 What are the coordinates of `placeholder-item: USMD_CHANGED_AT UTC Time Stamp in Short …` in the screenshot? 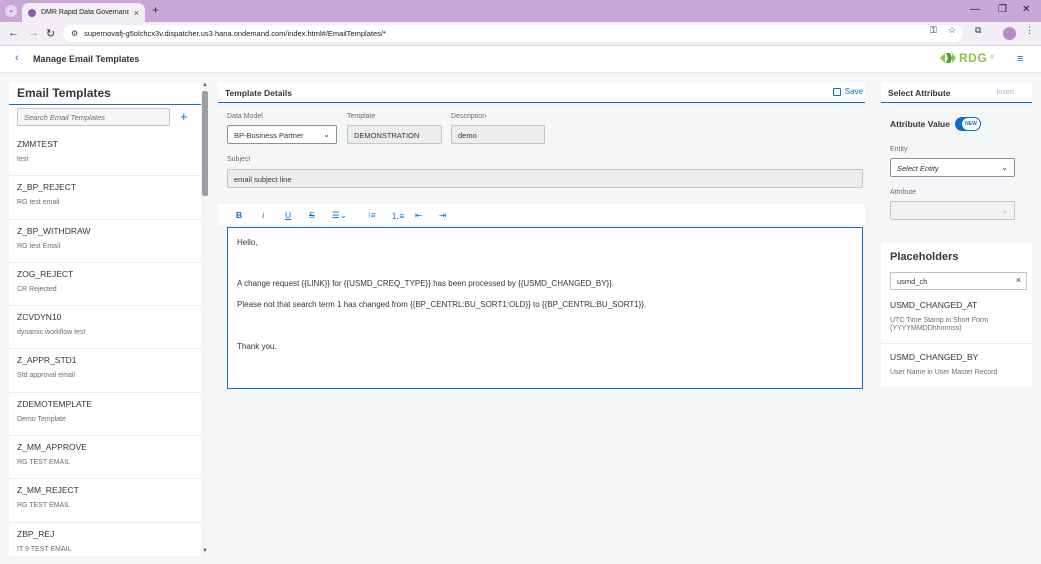 It's located at (956, 322).